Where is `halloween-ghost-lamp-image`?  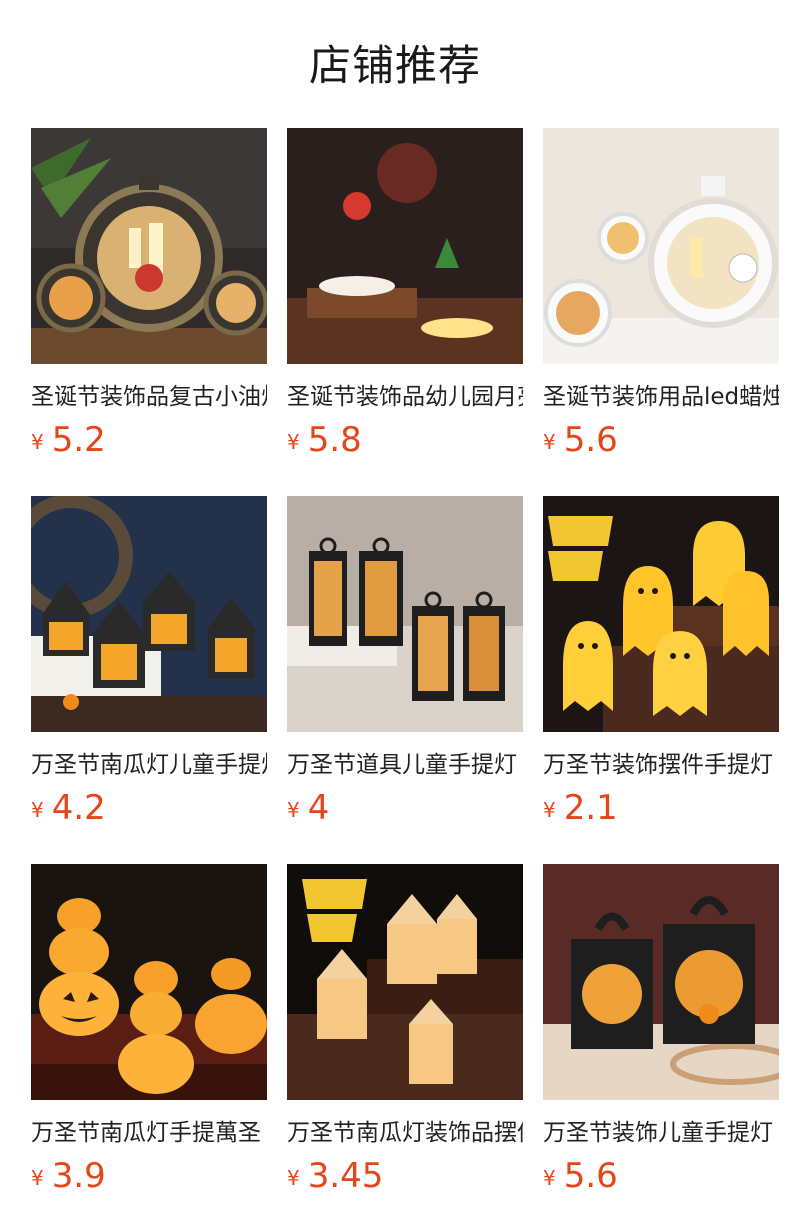 halloween-ghost-lamp-image is located at coordinates (661, 614).